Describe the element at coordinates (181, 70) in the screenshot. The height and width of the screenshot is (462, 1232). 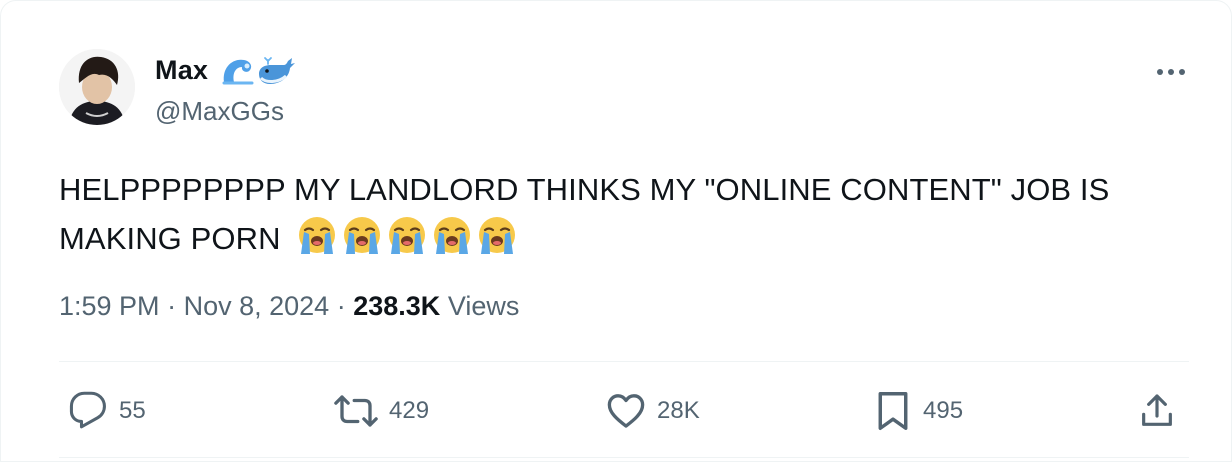
I see `author-display-name: Max` at that location.